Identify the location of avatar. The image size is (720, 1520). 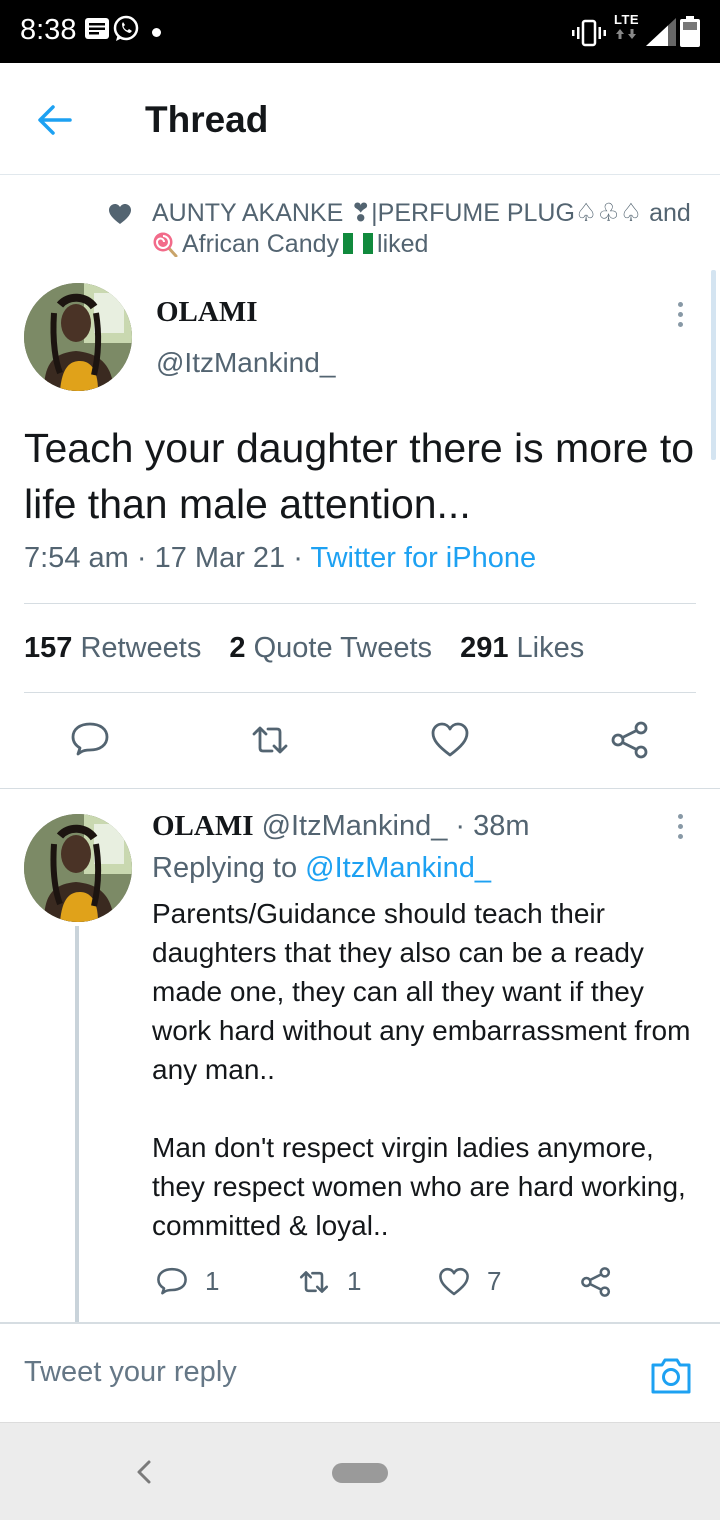
(78, 337).